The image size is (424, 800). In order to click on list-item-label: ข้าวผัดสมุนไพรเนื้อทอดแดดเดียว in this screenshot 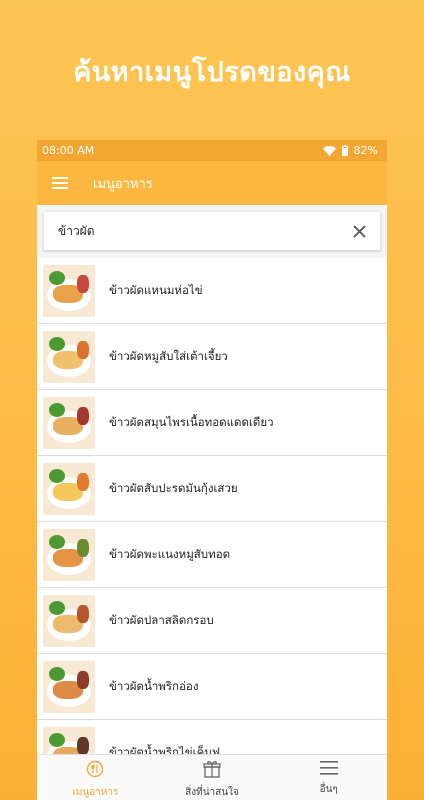, I will do `click(191, 421)`.